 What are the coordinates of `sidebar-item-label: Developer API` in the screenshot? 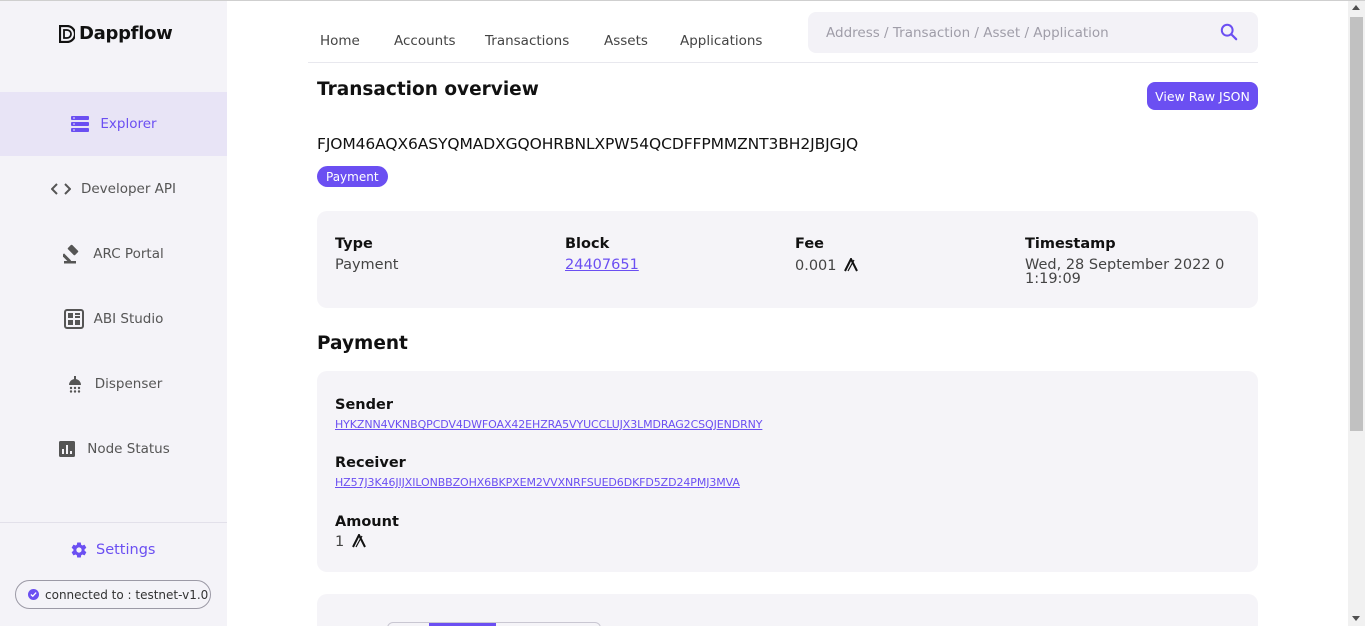 It's located at (128, 189).